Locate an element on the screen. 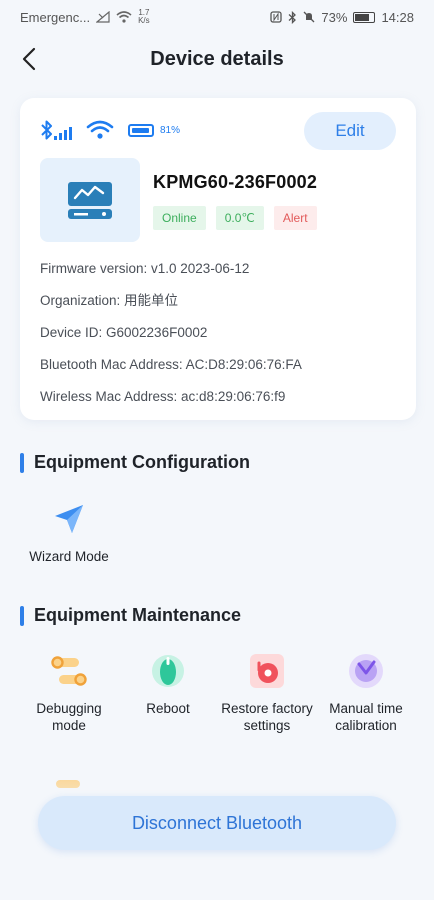 The image size is (434, 900). wifi-signal-icon is located at coordinates (100, 129).